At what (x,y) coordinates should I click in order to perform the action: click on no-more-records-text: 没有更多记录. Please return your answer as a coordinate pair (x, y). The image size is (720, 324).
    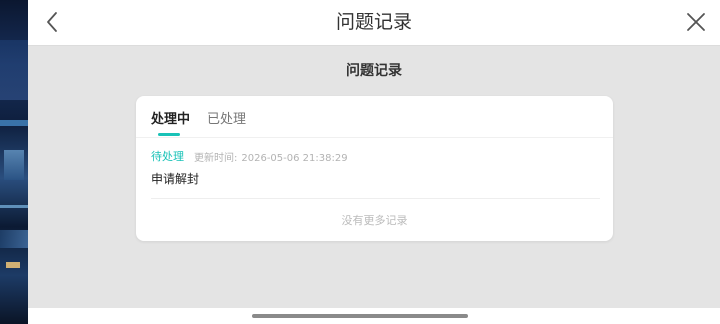
    Looking at the image, I should click on (374, 220).